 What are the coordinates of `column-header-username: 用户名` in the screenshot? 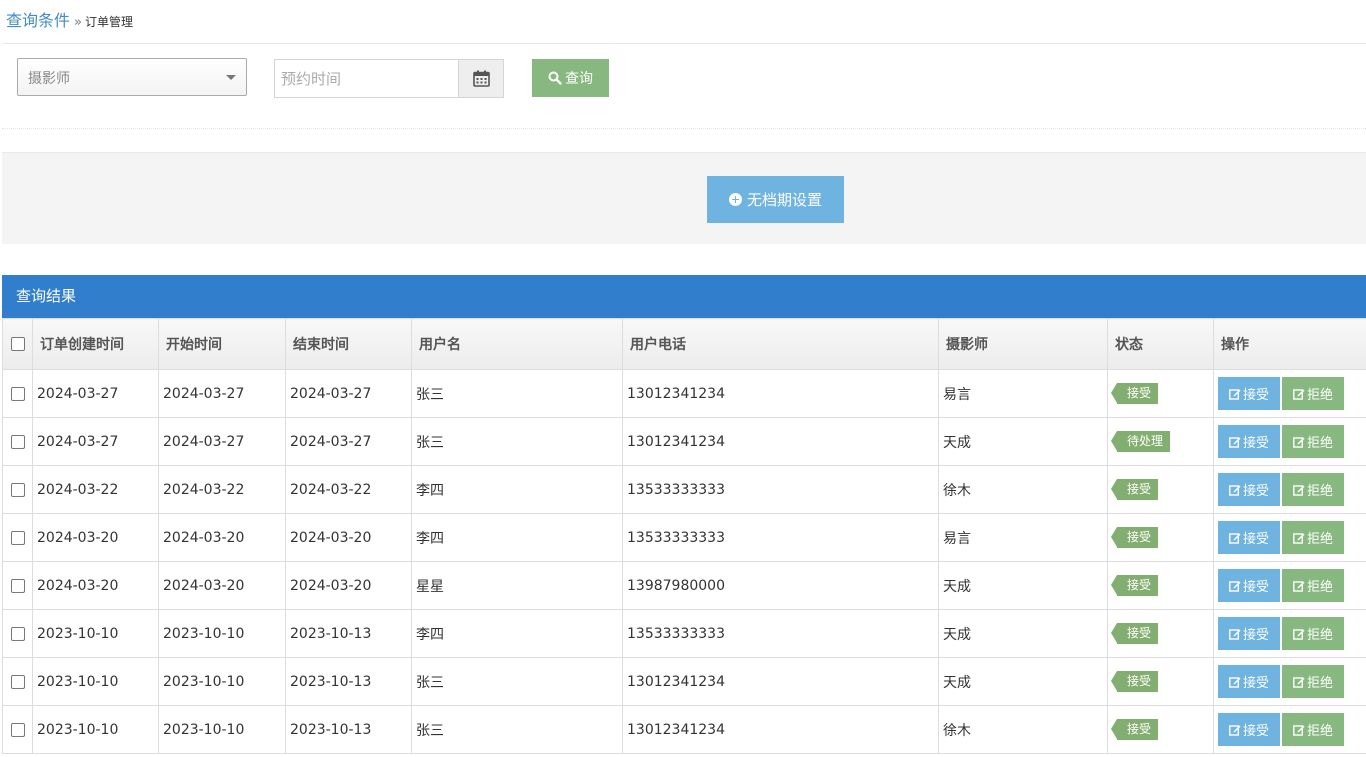 It's located at (517, 344).